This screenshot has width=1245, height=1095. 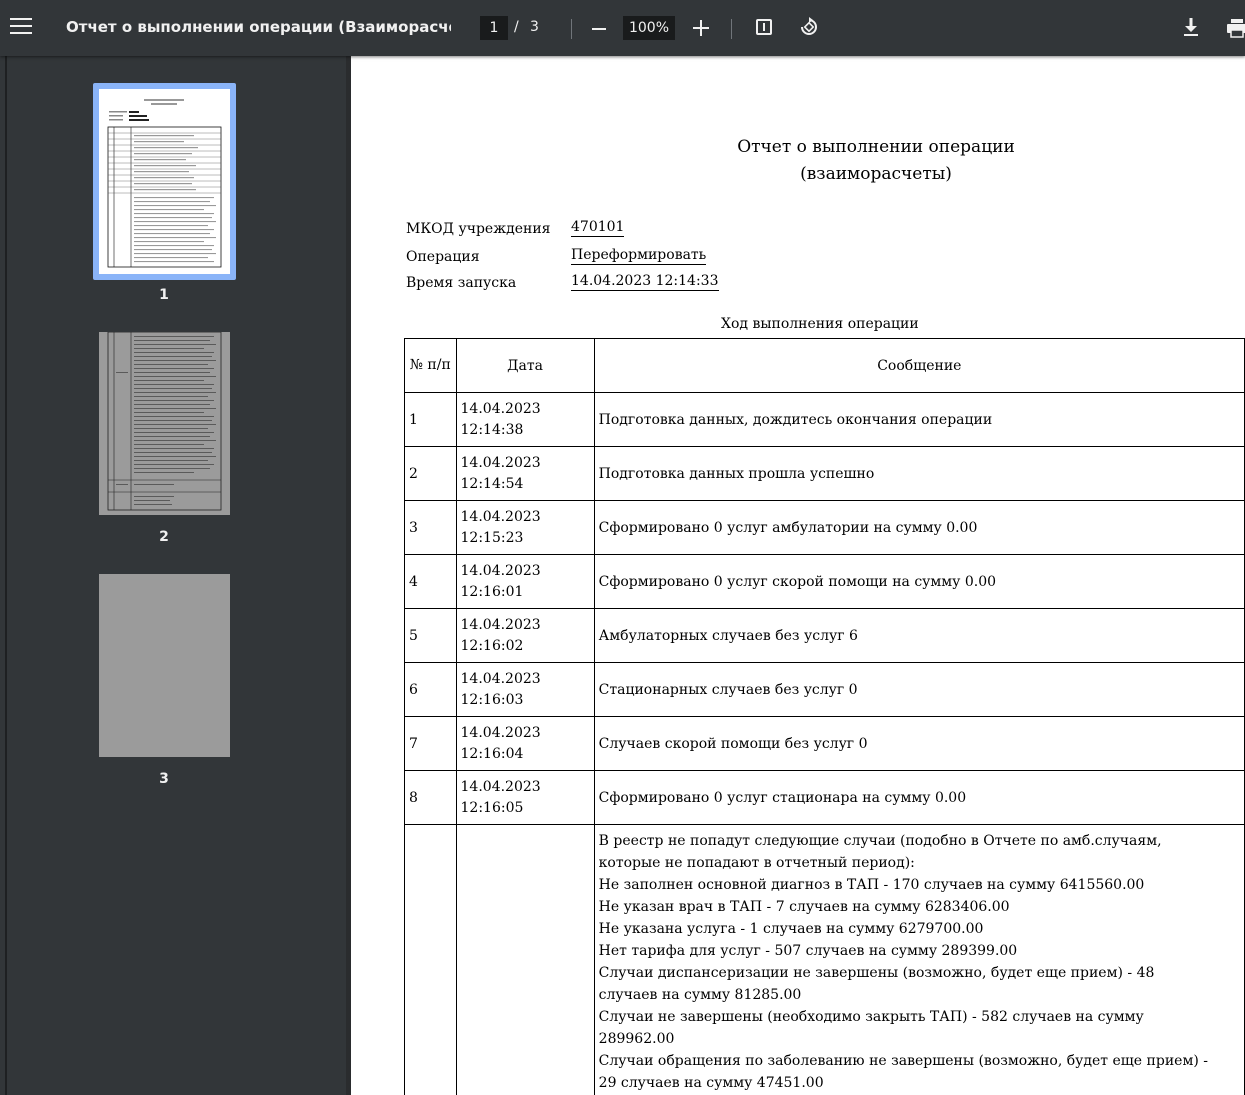 What do you see at coordinates (430, 527) in the screenshot?
I see `row-number: 3` at bounding box center [430, 527].